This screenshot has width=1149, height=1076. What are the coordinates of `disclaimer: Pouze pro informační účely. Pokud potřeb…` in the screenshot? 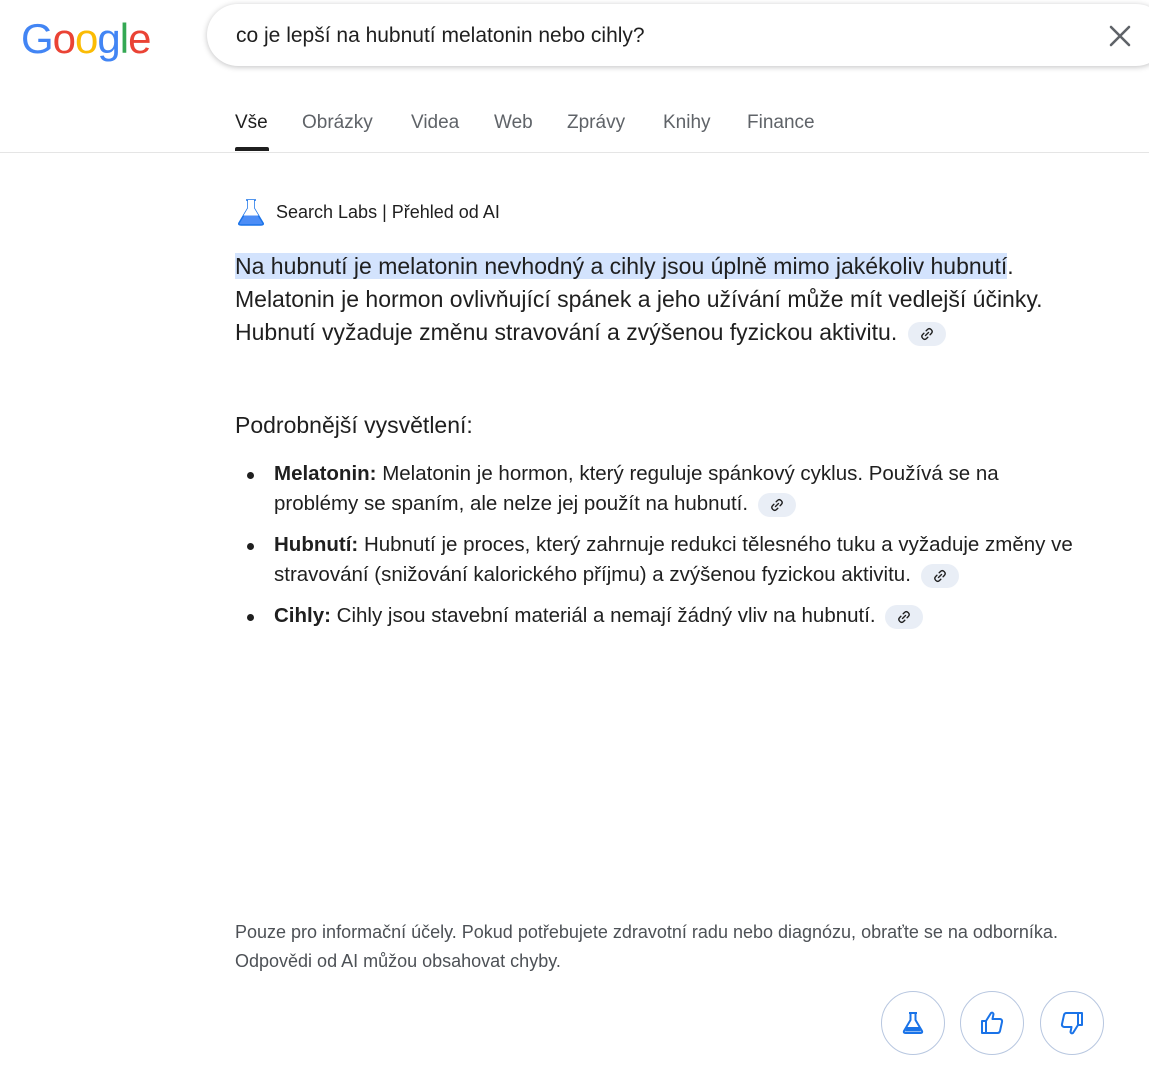 It's located at (646, 946).